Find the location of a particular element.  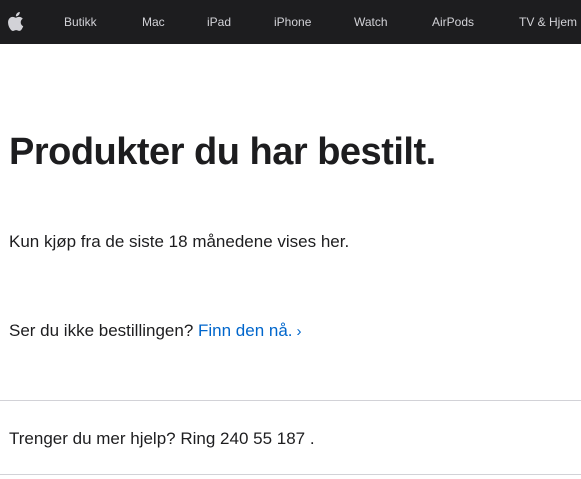

nav-item-tv-hjem: TV & Hjem is located at coordinates (548, 22).